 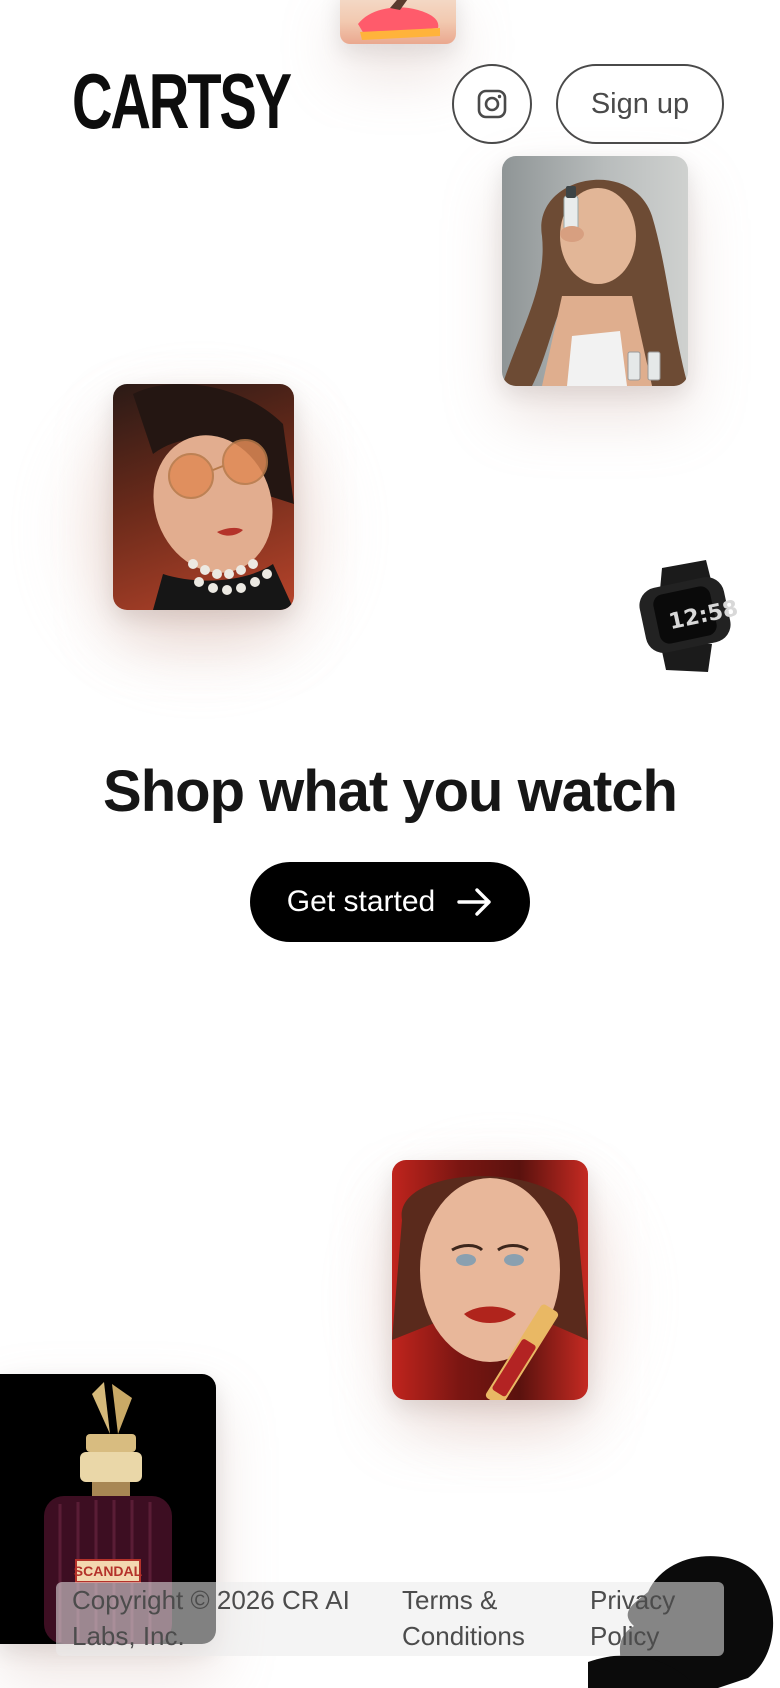 What do you see at coordinates (182, 101) in the screenshot?
I see `cartsy-logo: CARTSY` at bounding box center [182, 101].